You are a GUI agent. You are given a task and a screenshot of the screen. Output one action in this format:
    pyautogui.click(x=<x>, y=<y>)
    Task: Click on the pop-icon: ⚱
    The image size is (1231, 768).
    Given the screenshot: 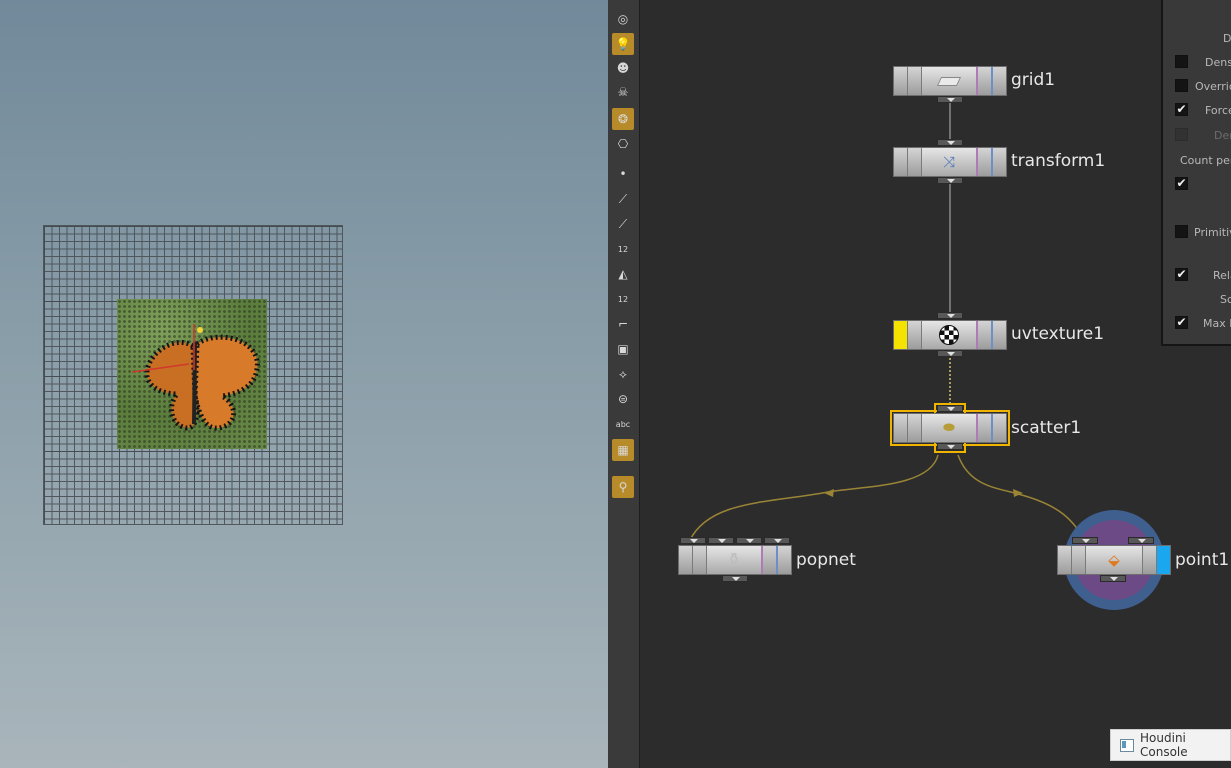 What is the action you would take?
    pyautogui.click(x=734, y=560)
    